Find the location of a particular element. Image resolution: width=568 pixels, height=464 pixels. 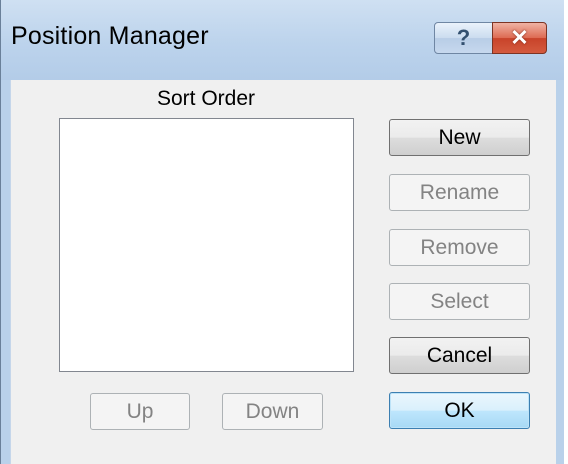

cancel-button: Cancel is located at coordinates (459, 355).